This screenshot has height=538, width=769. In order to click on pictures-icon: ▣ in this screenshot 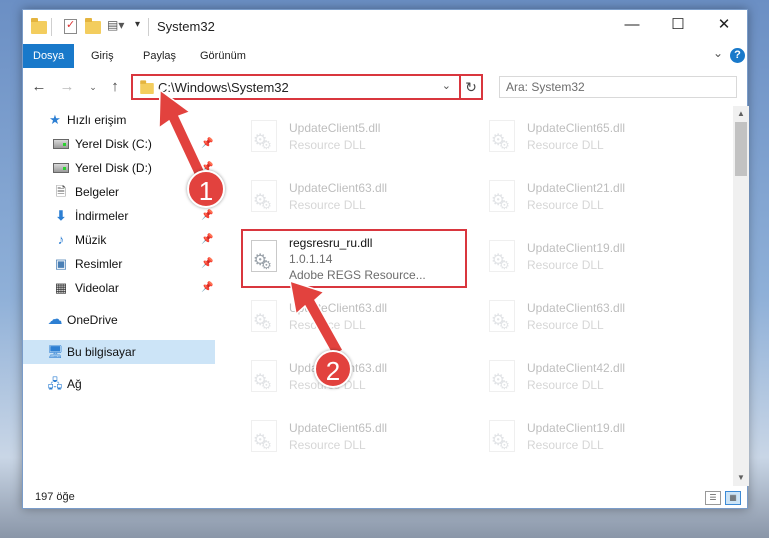, I will do `click(61, 263)`.